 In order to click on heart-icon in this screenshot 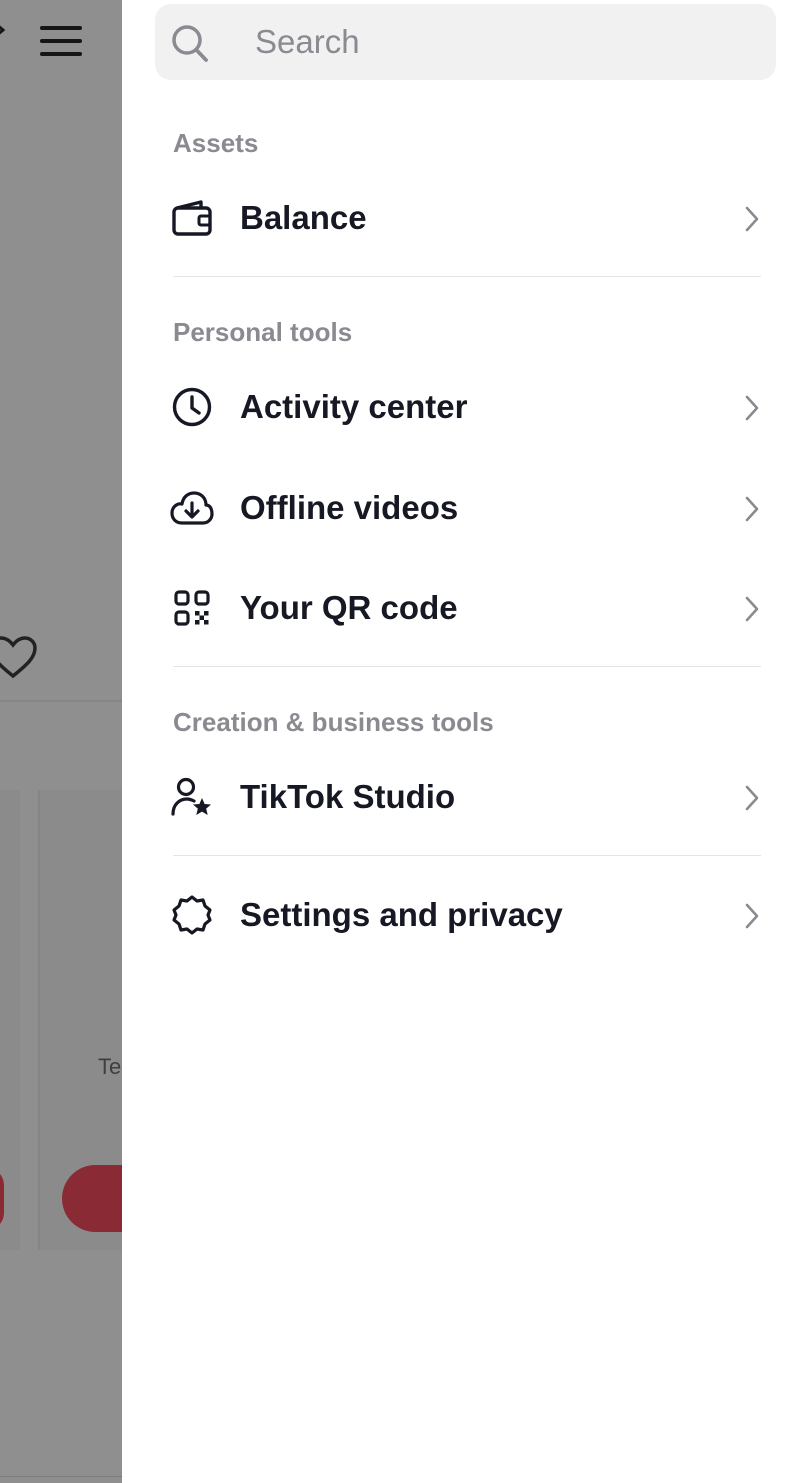, I will do `click(18, 657)`.